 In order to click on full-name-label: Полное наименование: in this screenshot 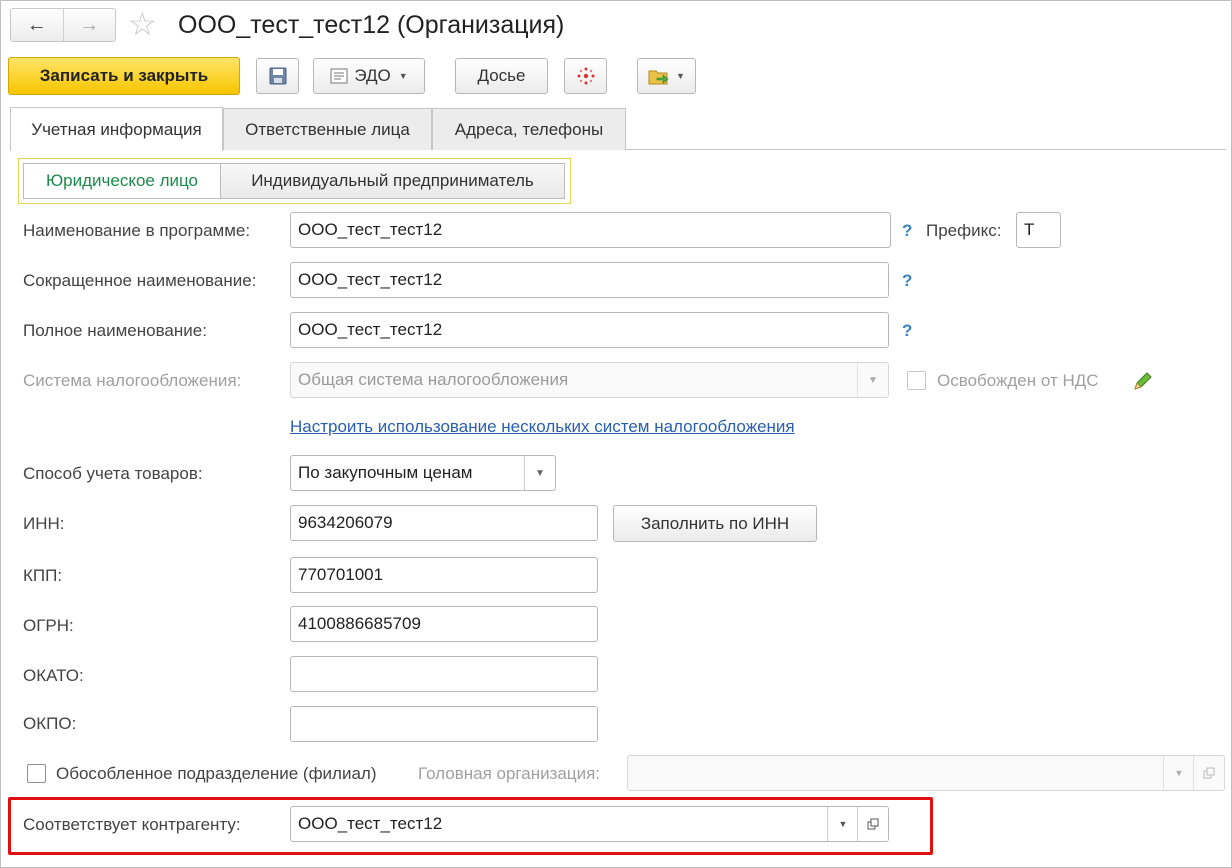, I will do `click(115, 330)`.